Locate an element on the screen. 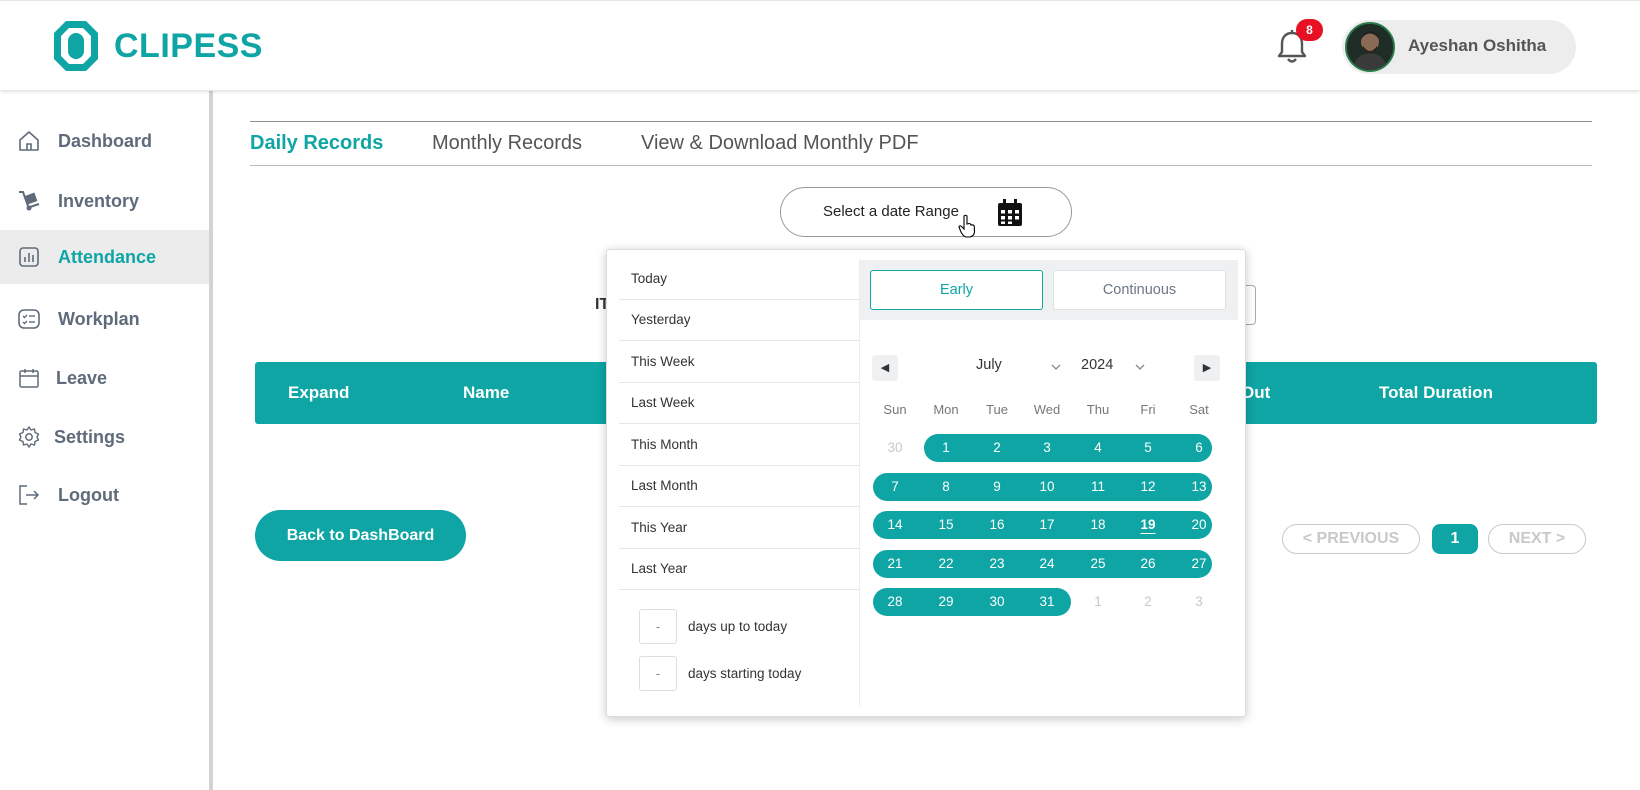 Image resolution: width=1640 pixels, height=790 pixels. weekday-label: Fri is located at coordinates (1148, 409).